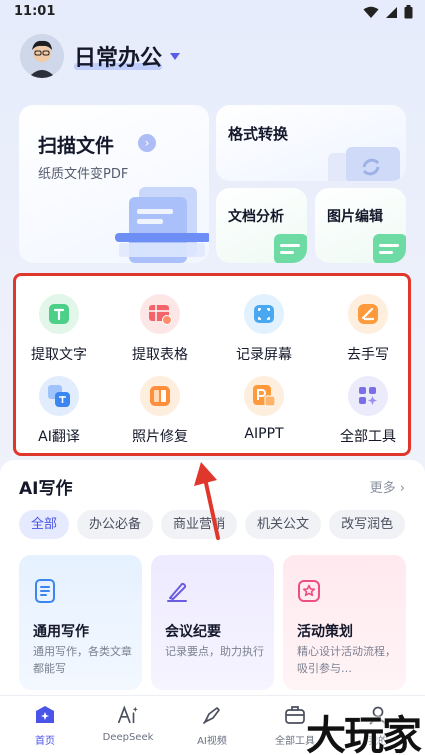 The width and height of the screenshot is (425, 755). What do you see at coordinates (264, 396) in the screenshot?
I see `ai-ppt-icon` at bounding box center [264, 396].